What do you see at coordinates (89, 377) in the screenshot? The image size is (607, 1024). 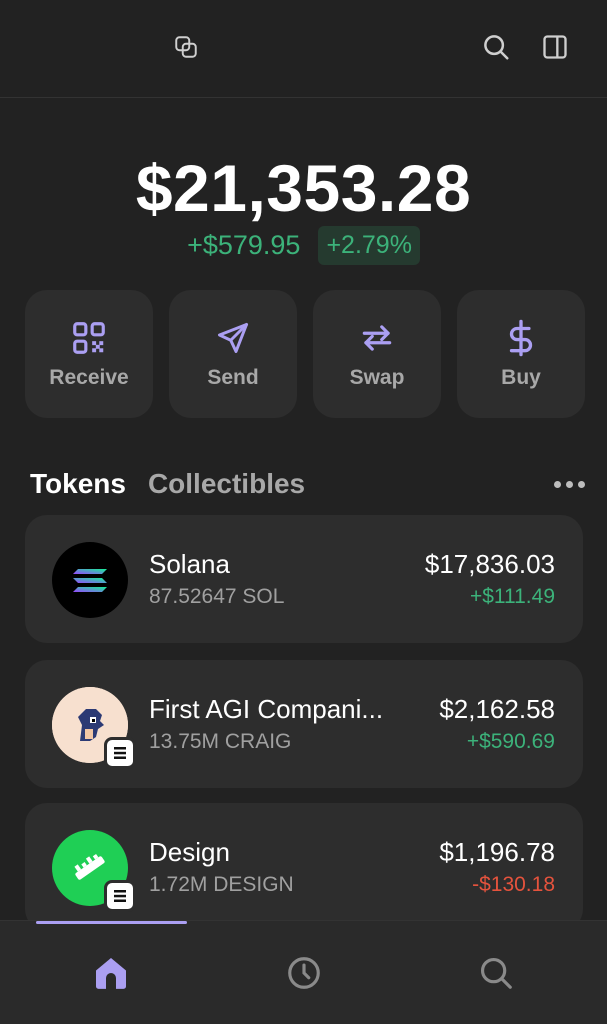 I see `receive-label: Receive` at bounding box center [89, 377].